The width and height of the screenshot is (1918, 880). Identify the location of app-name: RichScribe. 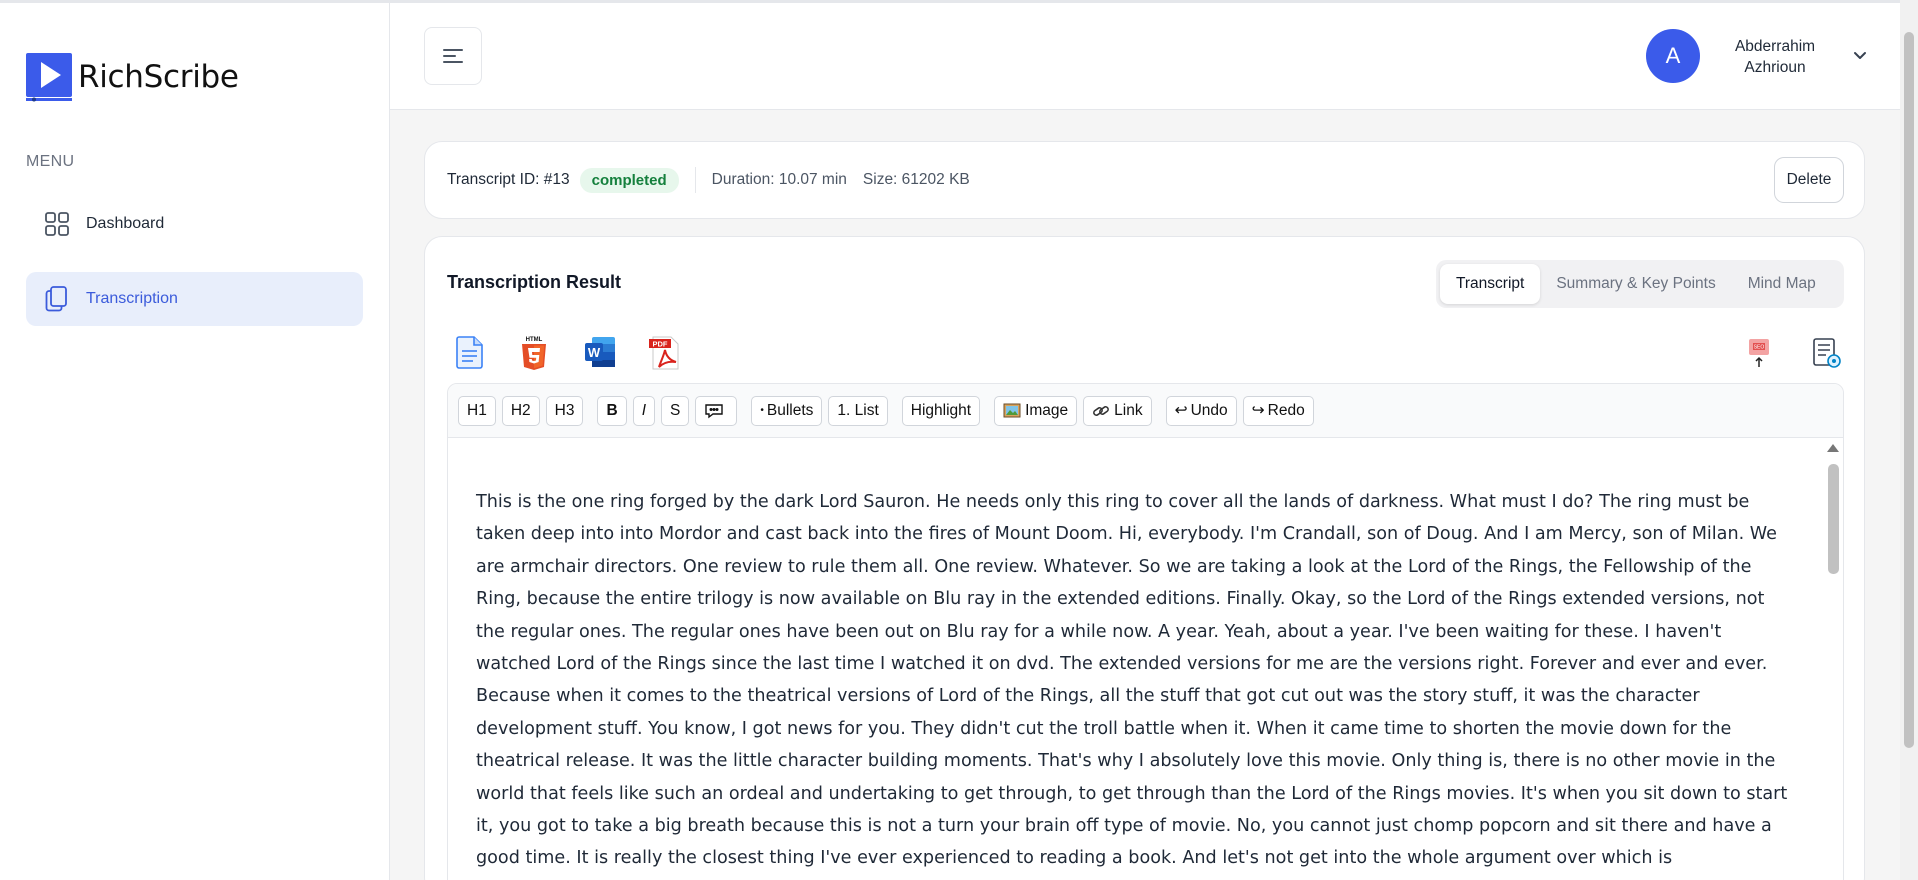
(158, 77).